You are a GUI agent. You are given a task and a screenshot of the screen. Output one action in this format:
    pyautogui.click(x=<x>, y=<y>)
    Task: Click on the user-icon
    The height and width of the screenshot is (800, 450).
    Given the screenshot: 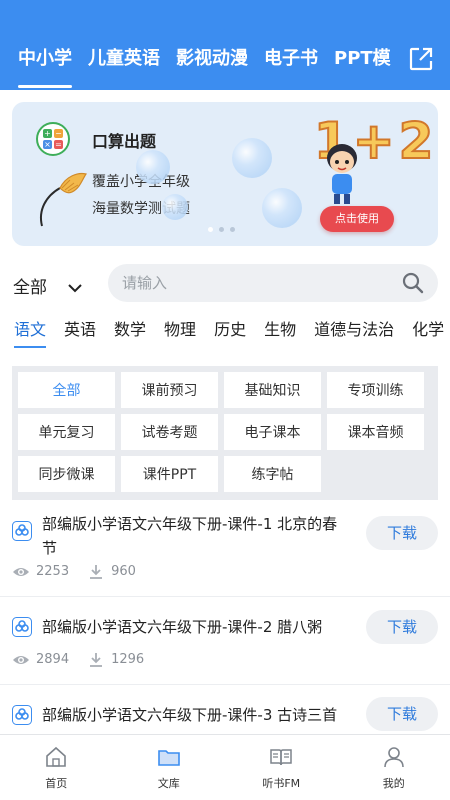 What is the action you would take?
    pyautogui.click(x=393, y=757)
    